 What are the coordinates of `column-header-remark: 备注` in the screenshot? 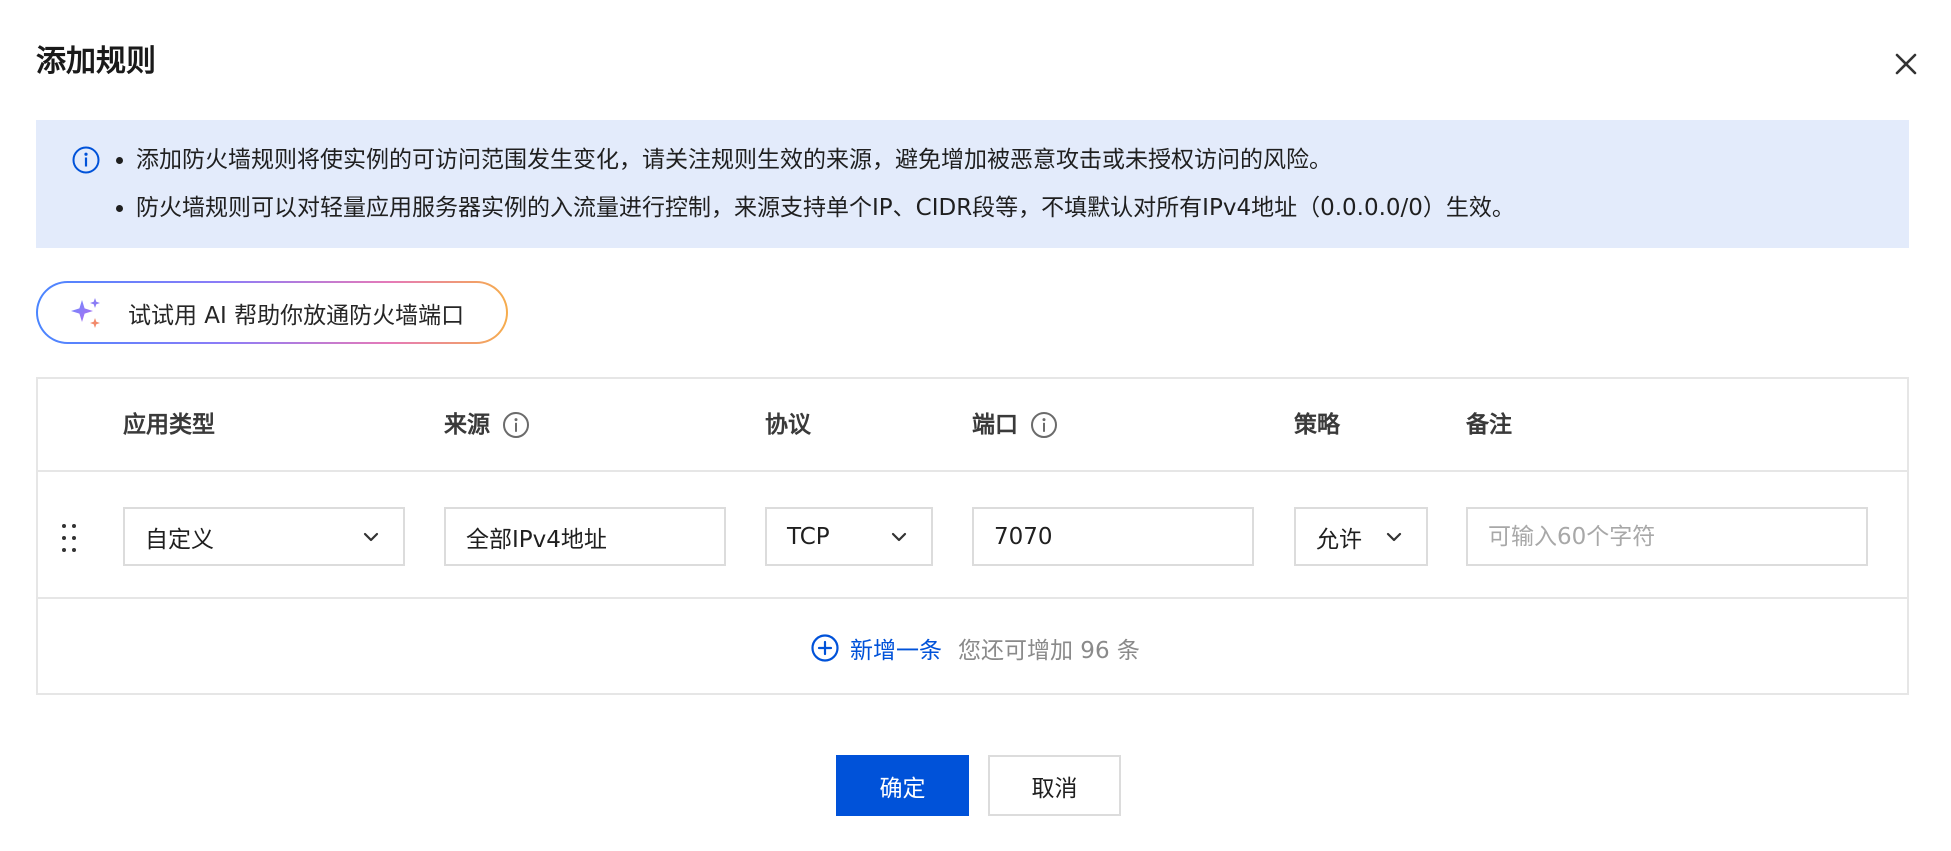 It's located at (1489, 425).